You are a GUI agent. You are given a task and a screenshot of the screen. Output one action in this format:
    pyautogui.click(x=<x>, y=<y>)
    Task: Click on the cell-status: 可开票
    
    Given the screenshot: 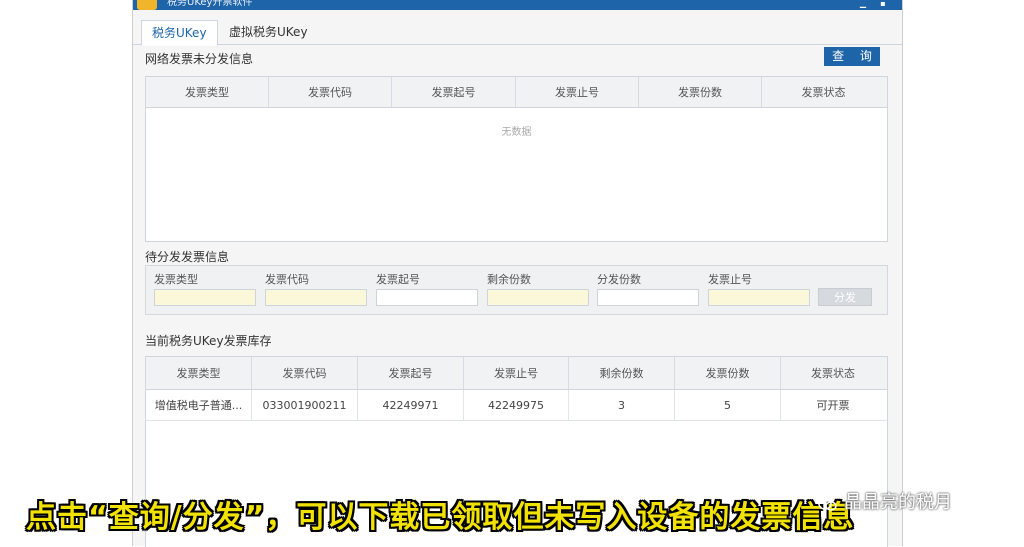 What is the action you would take?
    pyautogui.click(x=833, y=405)
    